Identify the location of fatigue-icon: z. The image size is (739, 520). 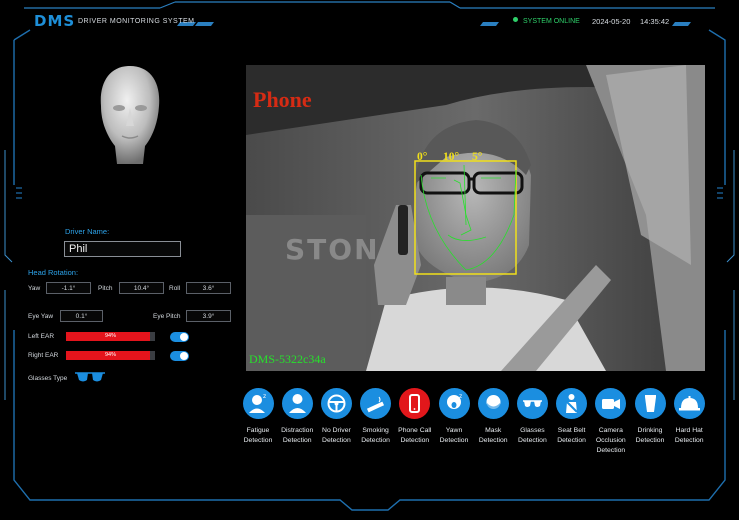
(258, 403).